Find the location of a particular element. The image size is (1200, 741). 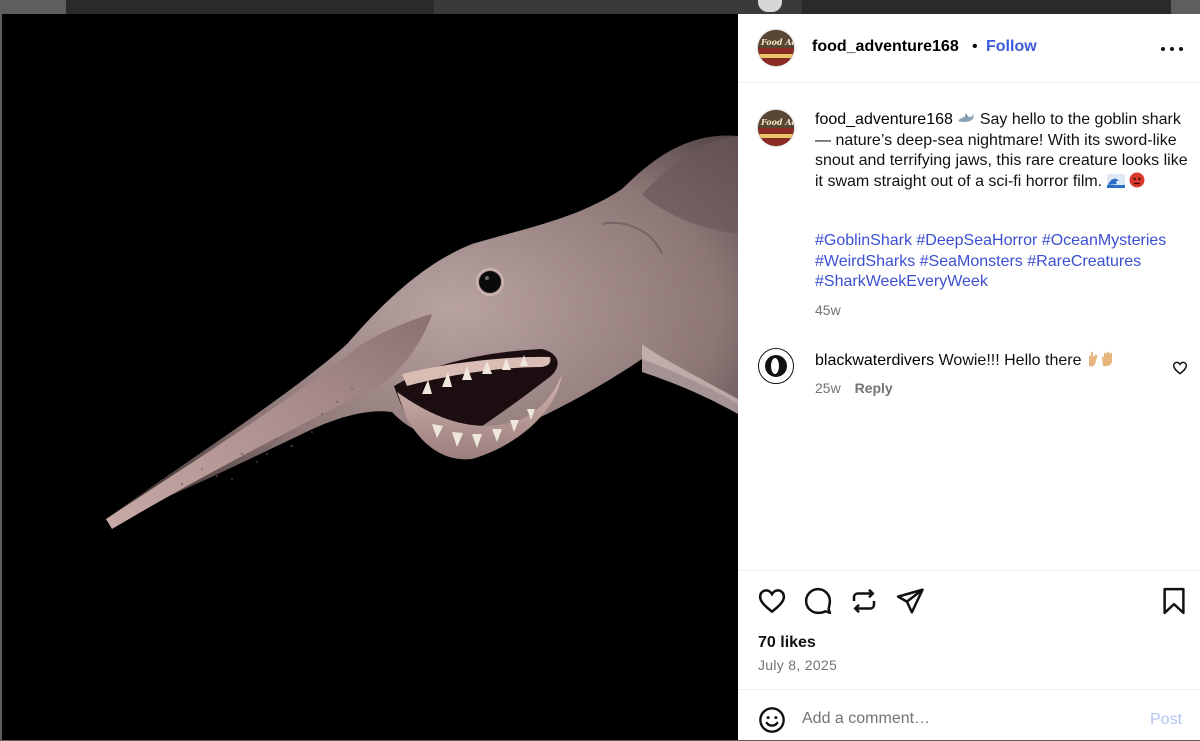

comment-meta: 25w Reply is located at coordinates (854, 388).